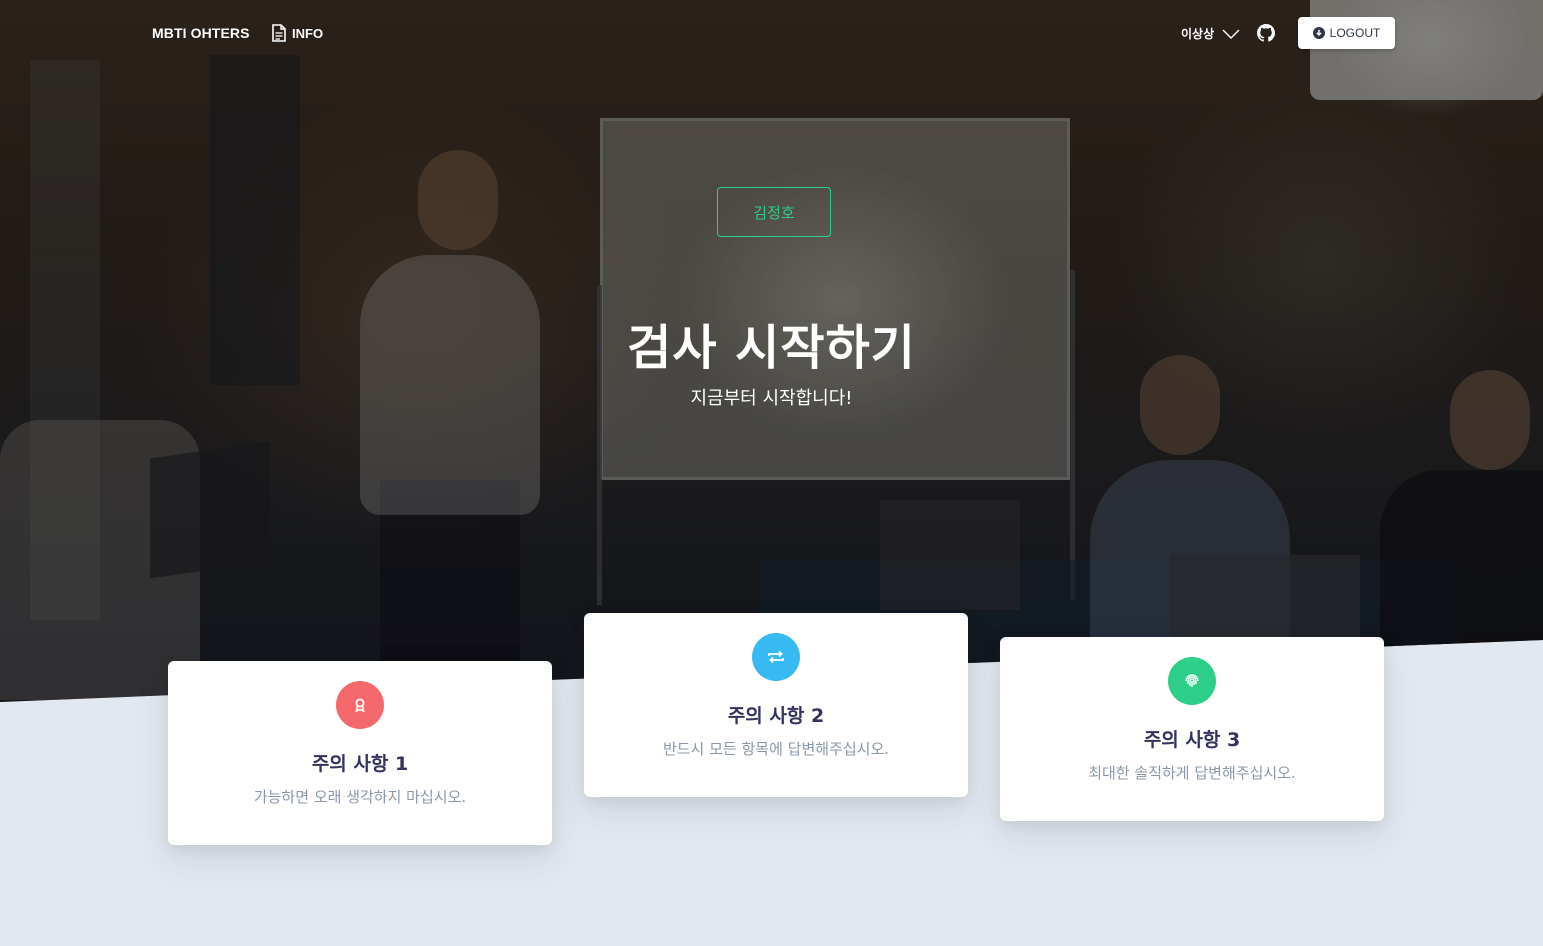 Image resolution: width=1543 pixels, height=946 pixels. Describe the element at coordinates (360, 797) in the screenshot. I see `card-text: 가능하면 오래 생각하지 마십시오.` at that location.